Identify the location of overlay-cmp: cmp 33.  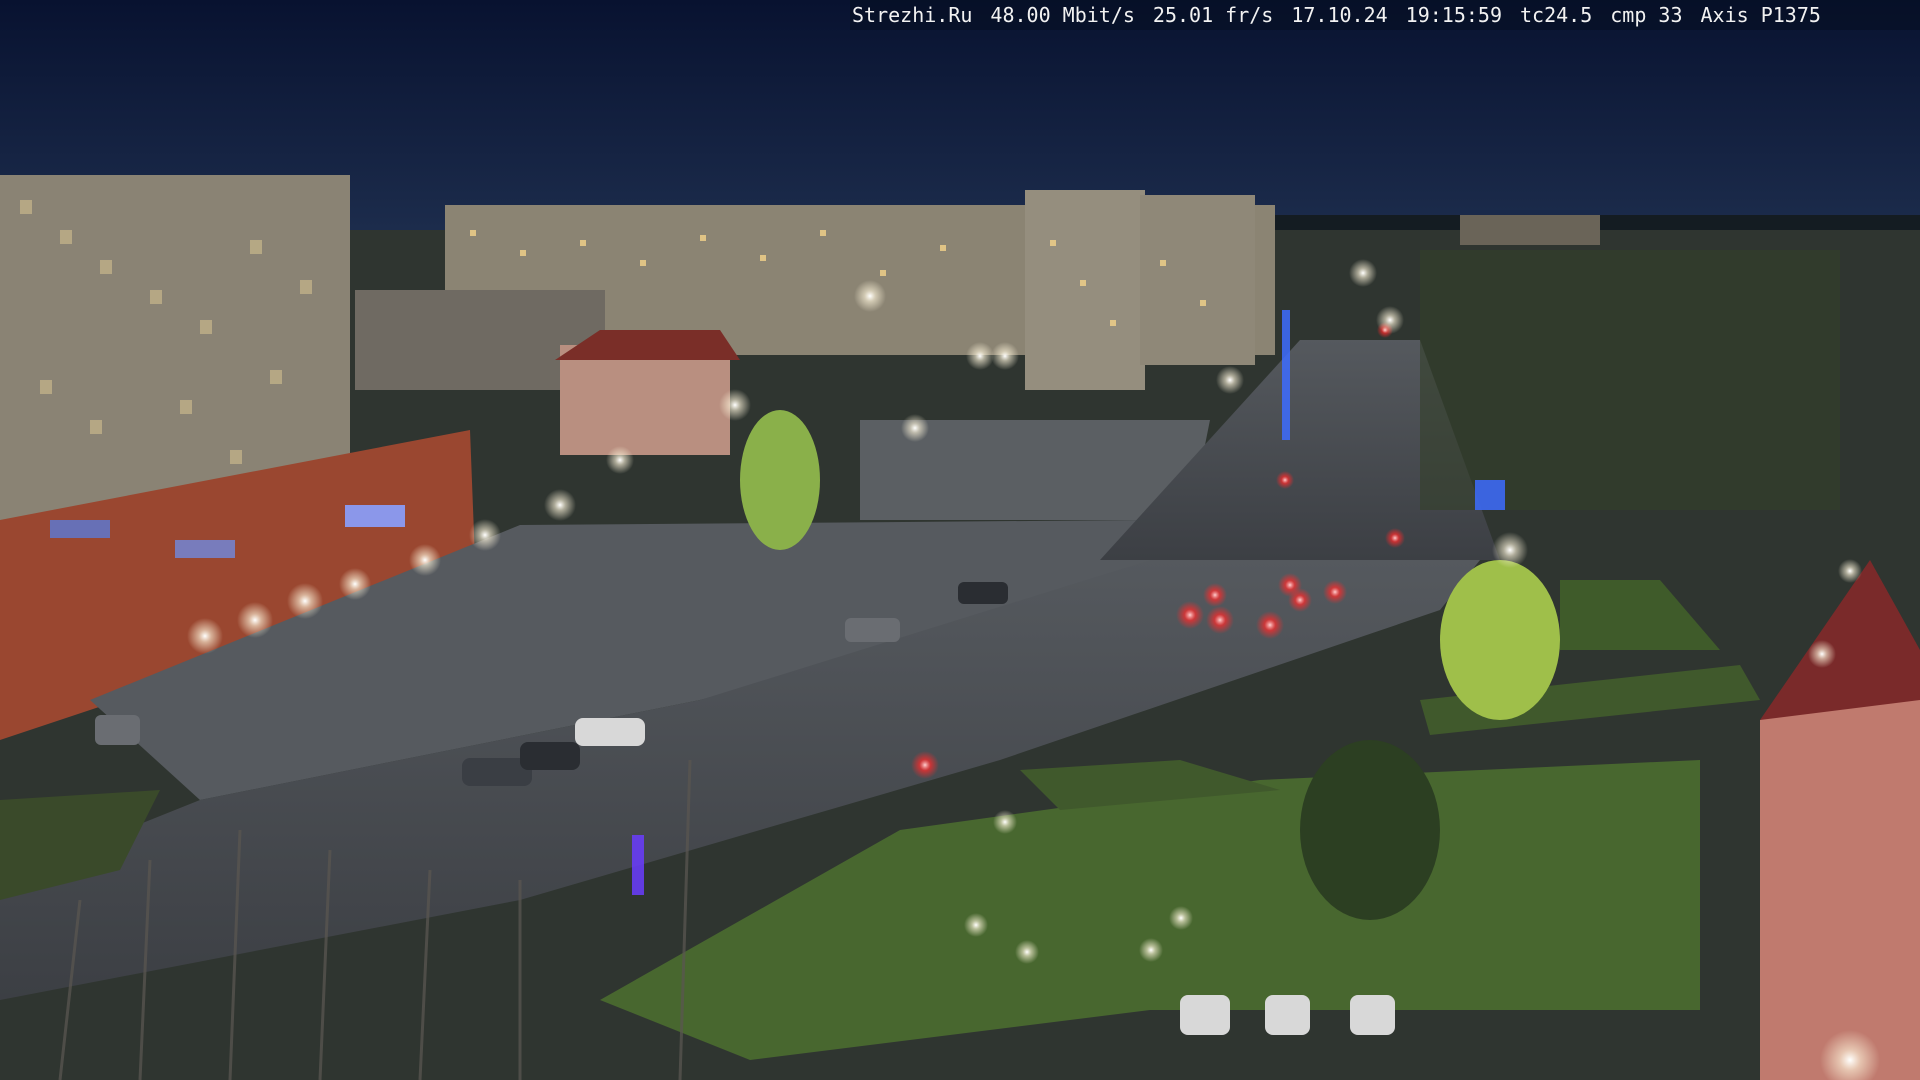
(1646, 15).